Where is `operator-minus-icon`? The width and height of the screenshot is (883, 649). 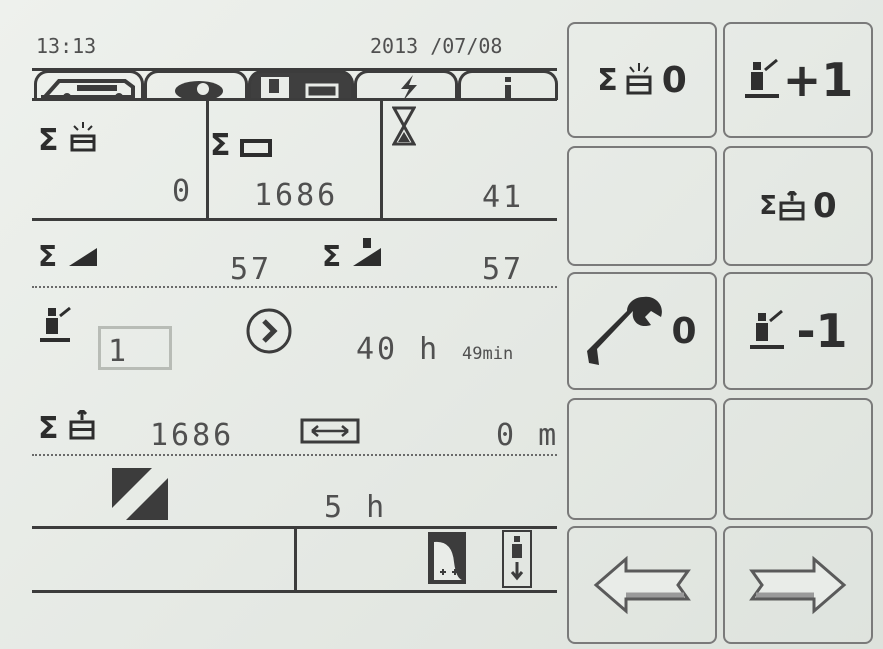
operator-minus-icon is located at coordinates (767, 329).